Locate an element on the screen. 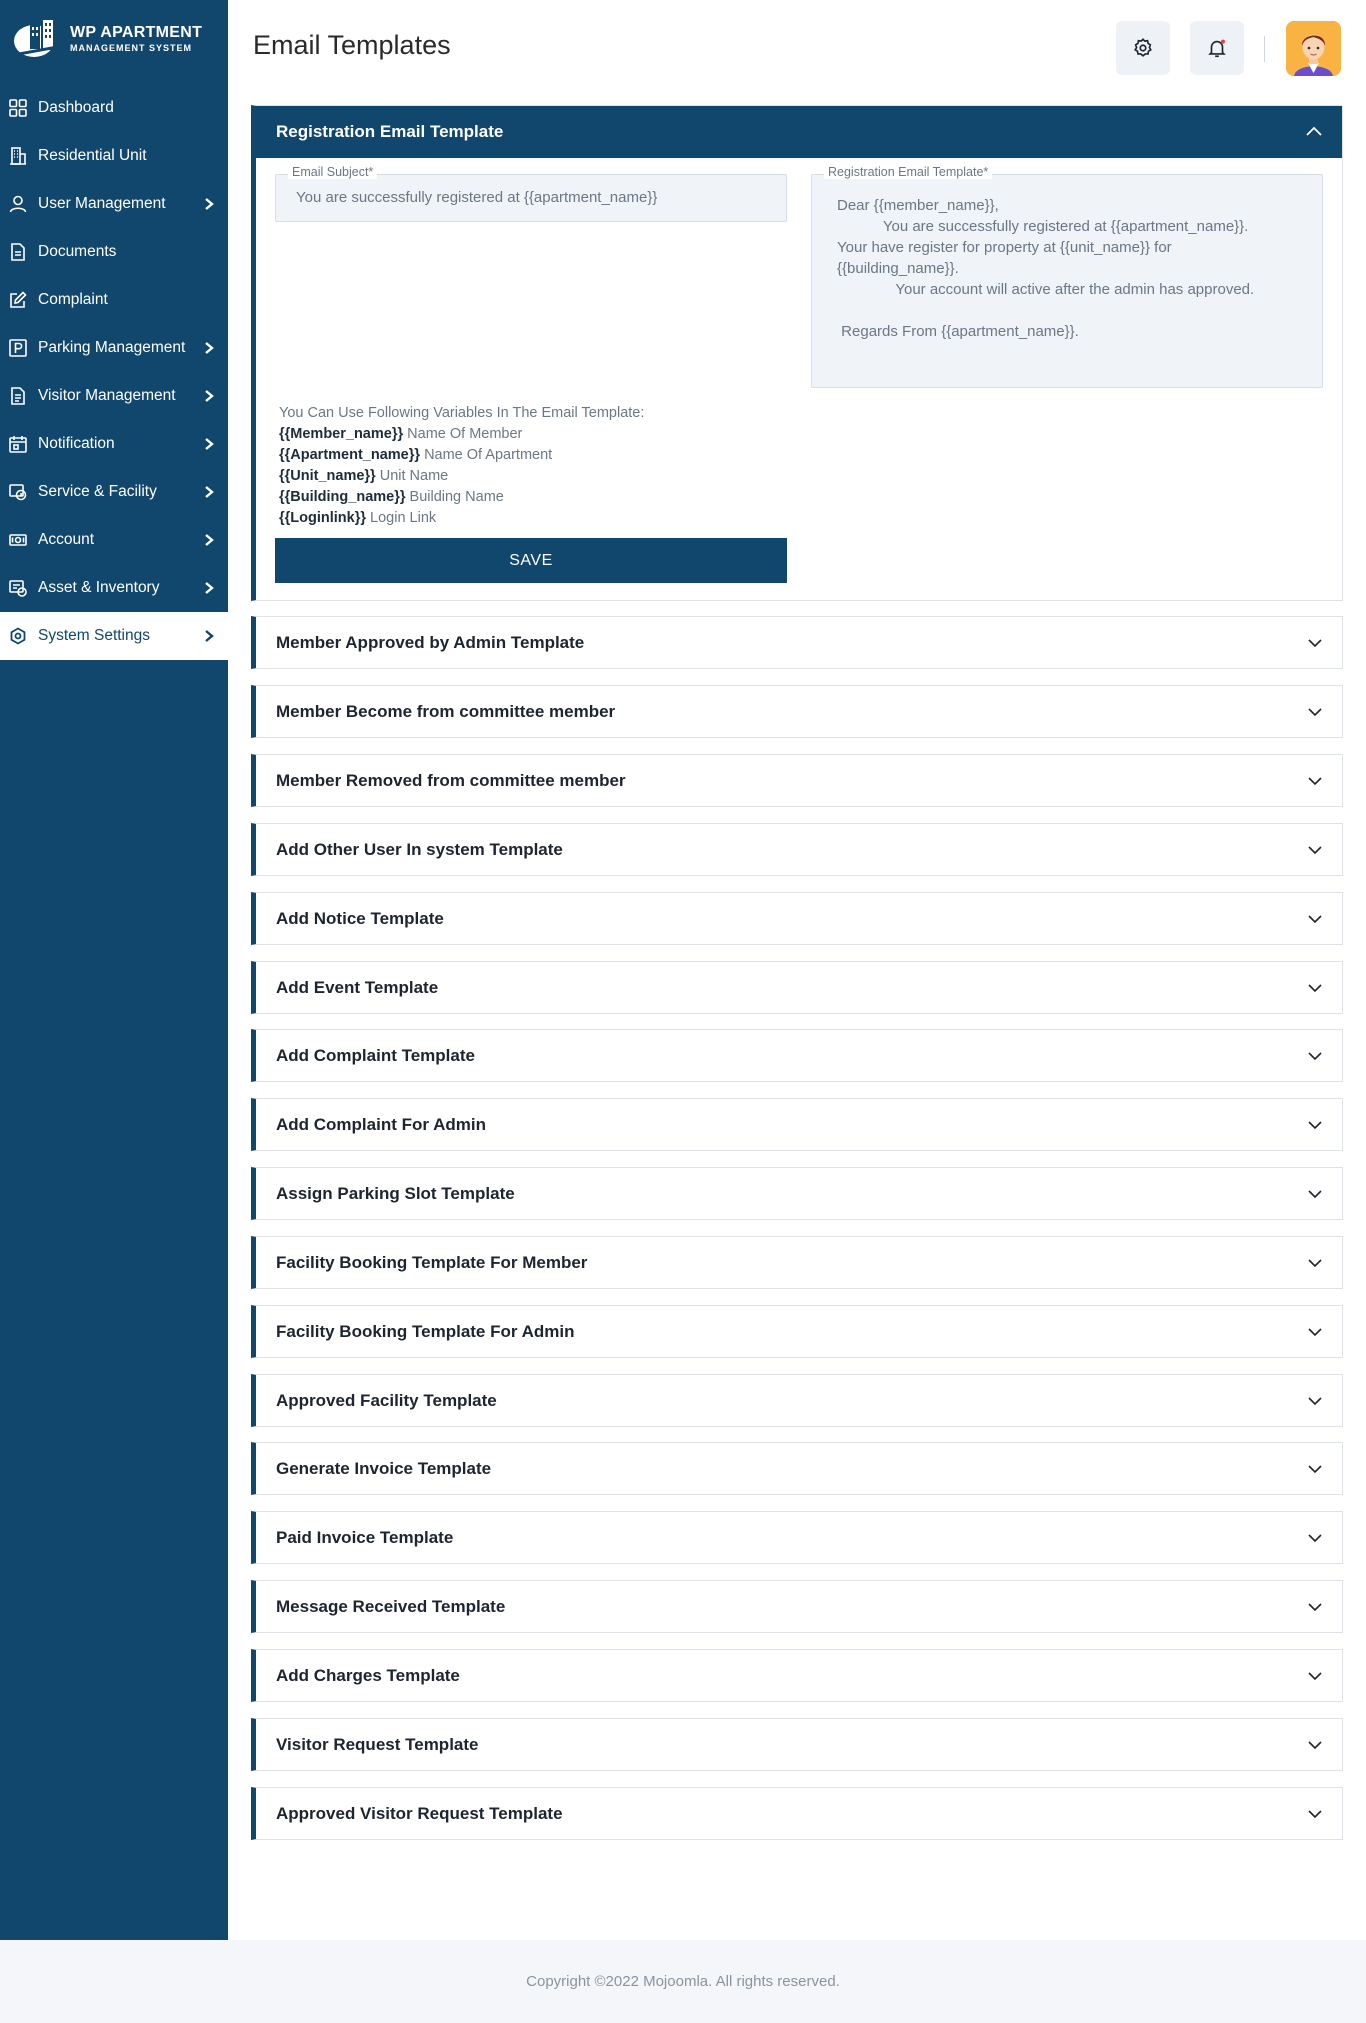  template-item: Approved Facility Template is located at coordinates (797, 1400).